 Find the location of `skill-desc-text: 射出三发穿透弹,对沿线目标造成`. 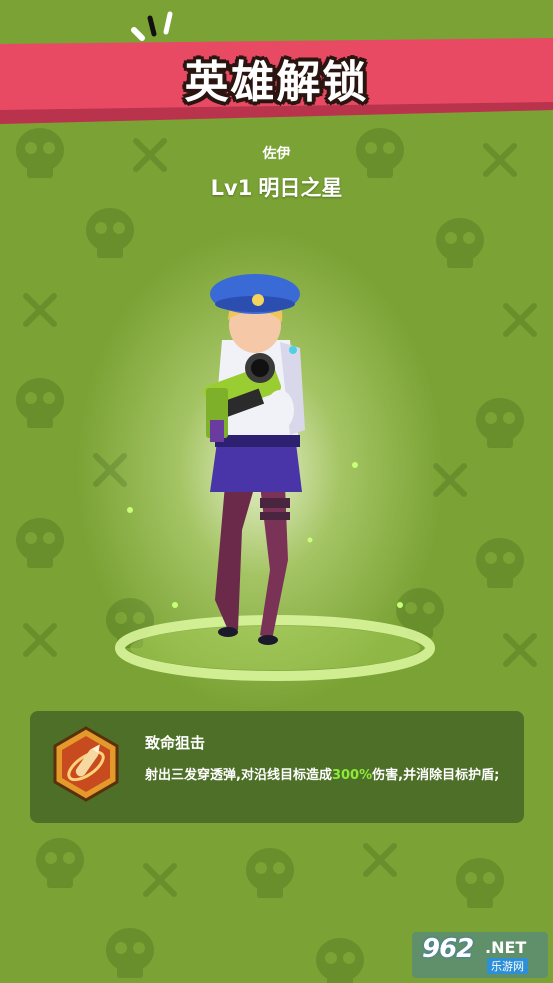

skill-desc-text: 射出三发穿透弹,对沿线目标造成 is located at coordinates (238, 775).